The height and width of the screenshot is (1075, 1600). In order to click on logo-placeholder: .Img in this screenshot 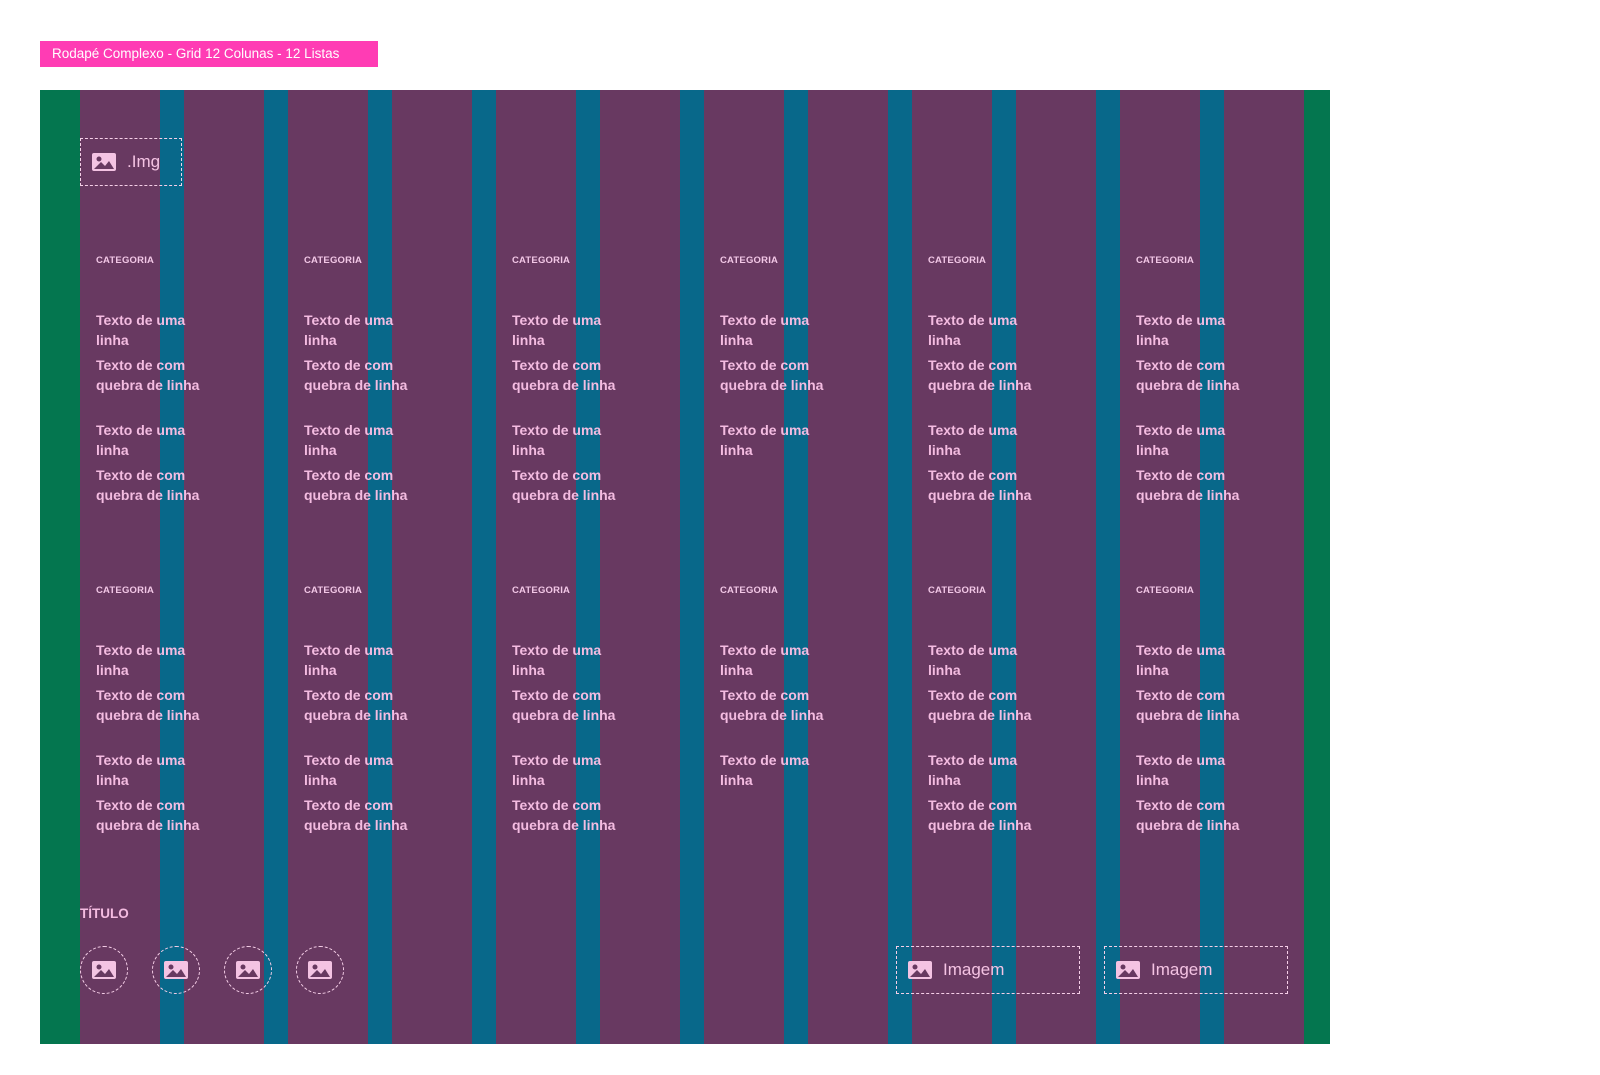, I will do `click(131, 162)`.